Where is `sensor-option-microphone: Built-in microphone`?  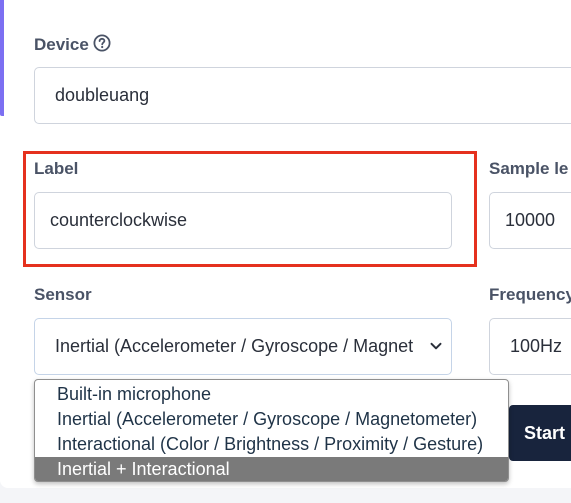
sensor-option-microphone: Built-in microphone is located at coordinates (271, 394).